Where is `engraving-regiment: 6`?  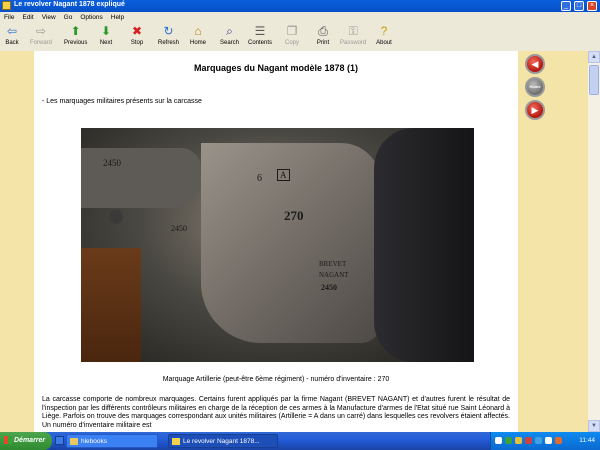 engraving-regiment: 6 is located at coordinates (259, 178).